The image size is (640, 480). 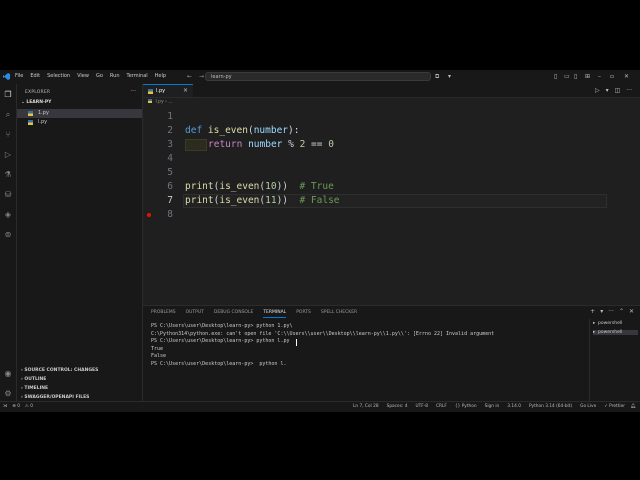 What do you see at coordinates (391, 91) in the screenshot?
I see `editor-tabs: l.py × ▷ ▾ ◫ ···` at bounding box center [391, 91].